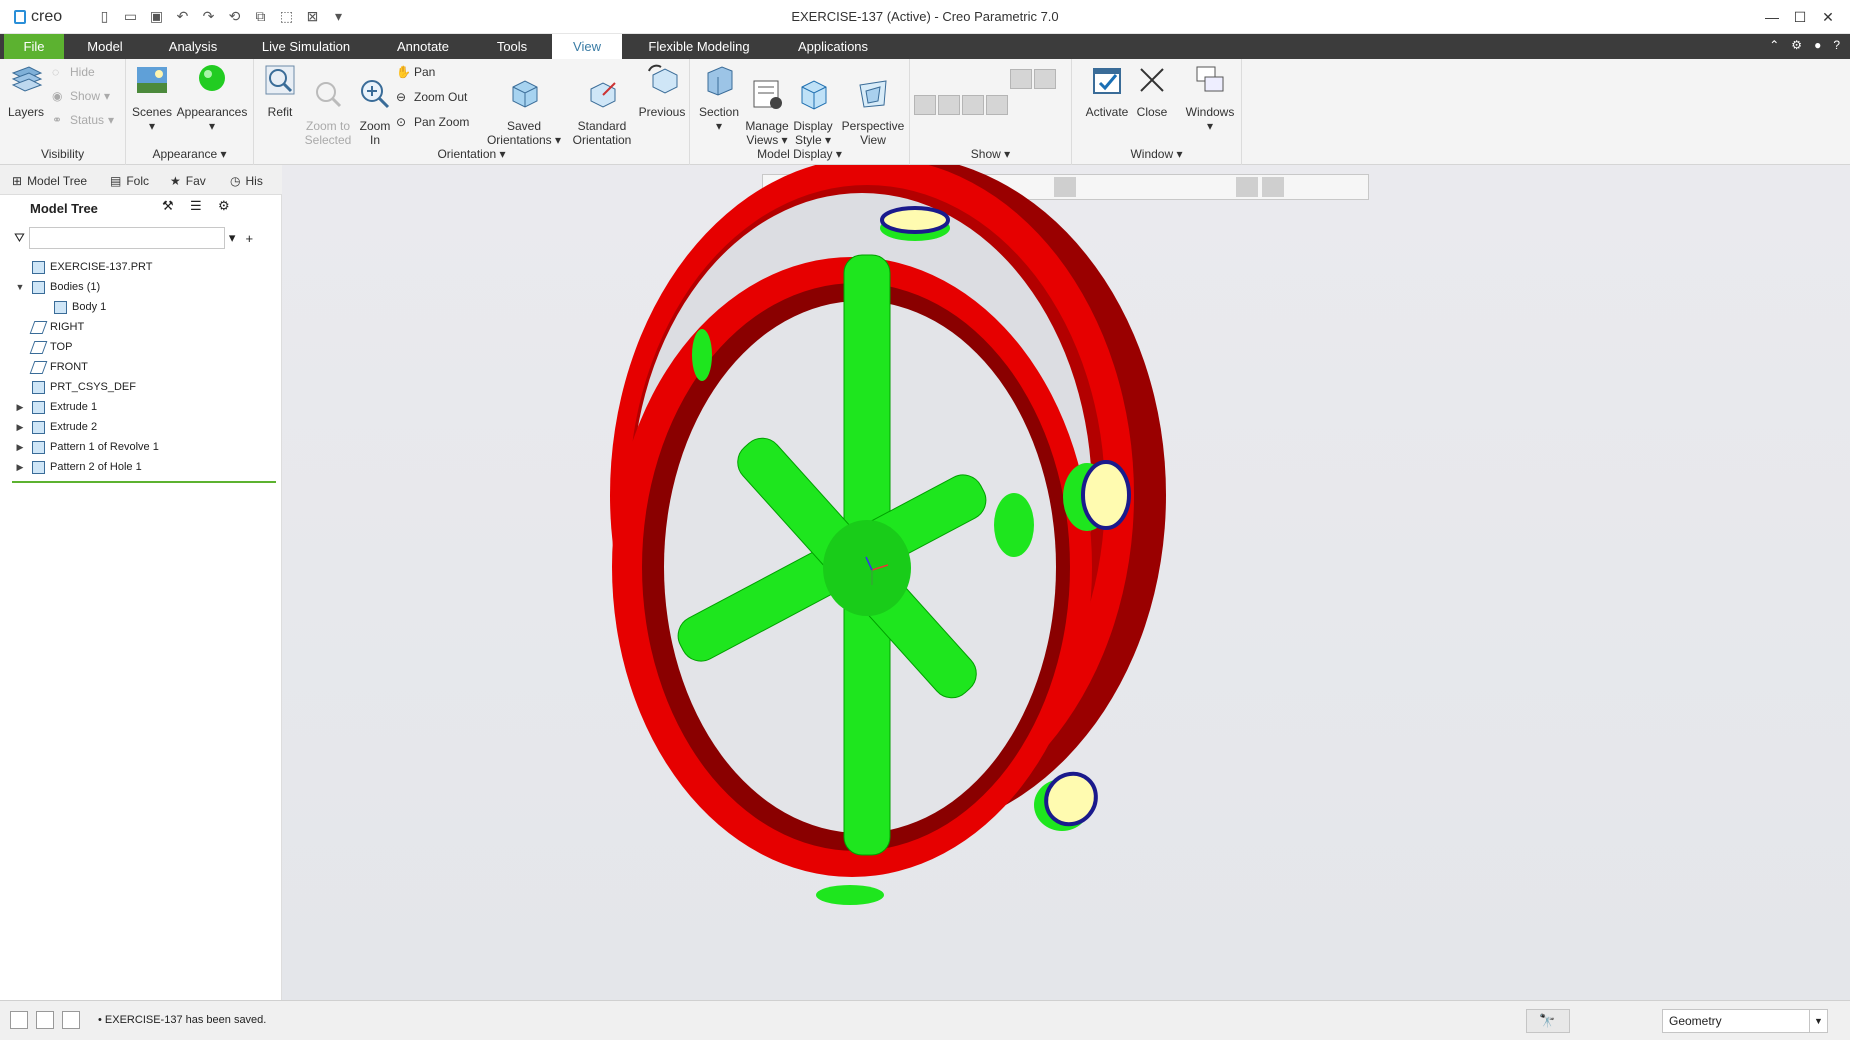 This screenshot has height=1040, width=1850. What do you see at coordinates (1021, 105) in the screenshot?
I see `spin-center-toggle` at bounding box center [1021, 105].